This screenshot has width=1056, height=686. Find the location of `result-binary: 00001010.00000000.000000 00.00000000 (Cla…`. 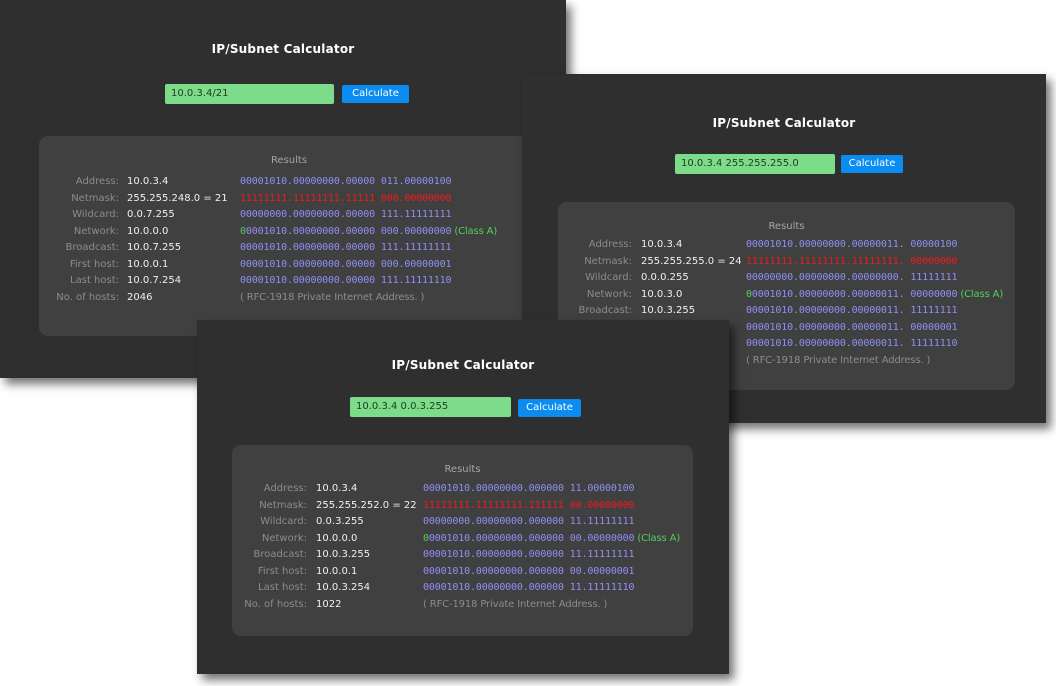

result-binary: 00001010.00000000.000000 00.00000000 (Cla… is located at coordinates (551, 538).